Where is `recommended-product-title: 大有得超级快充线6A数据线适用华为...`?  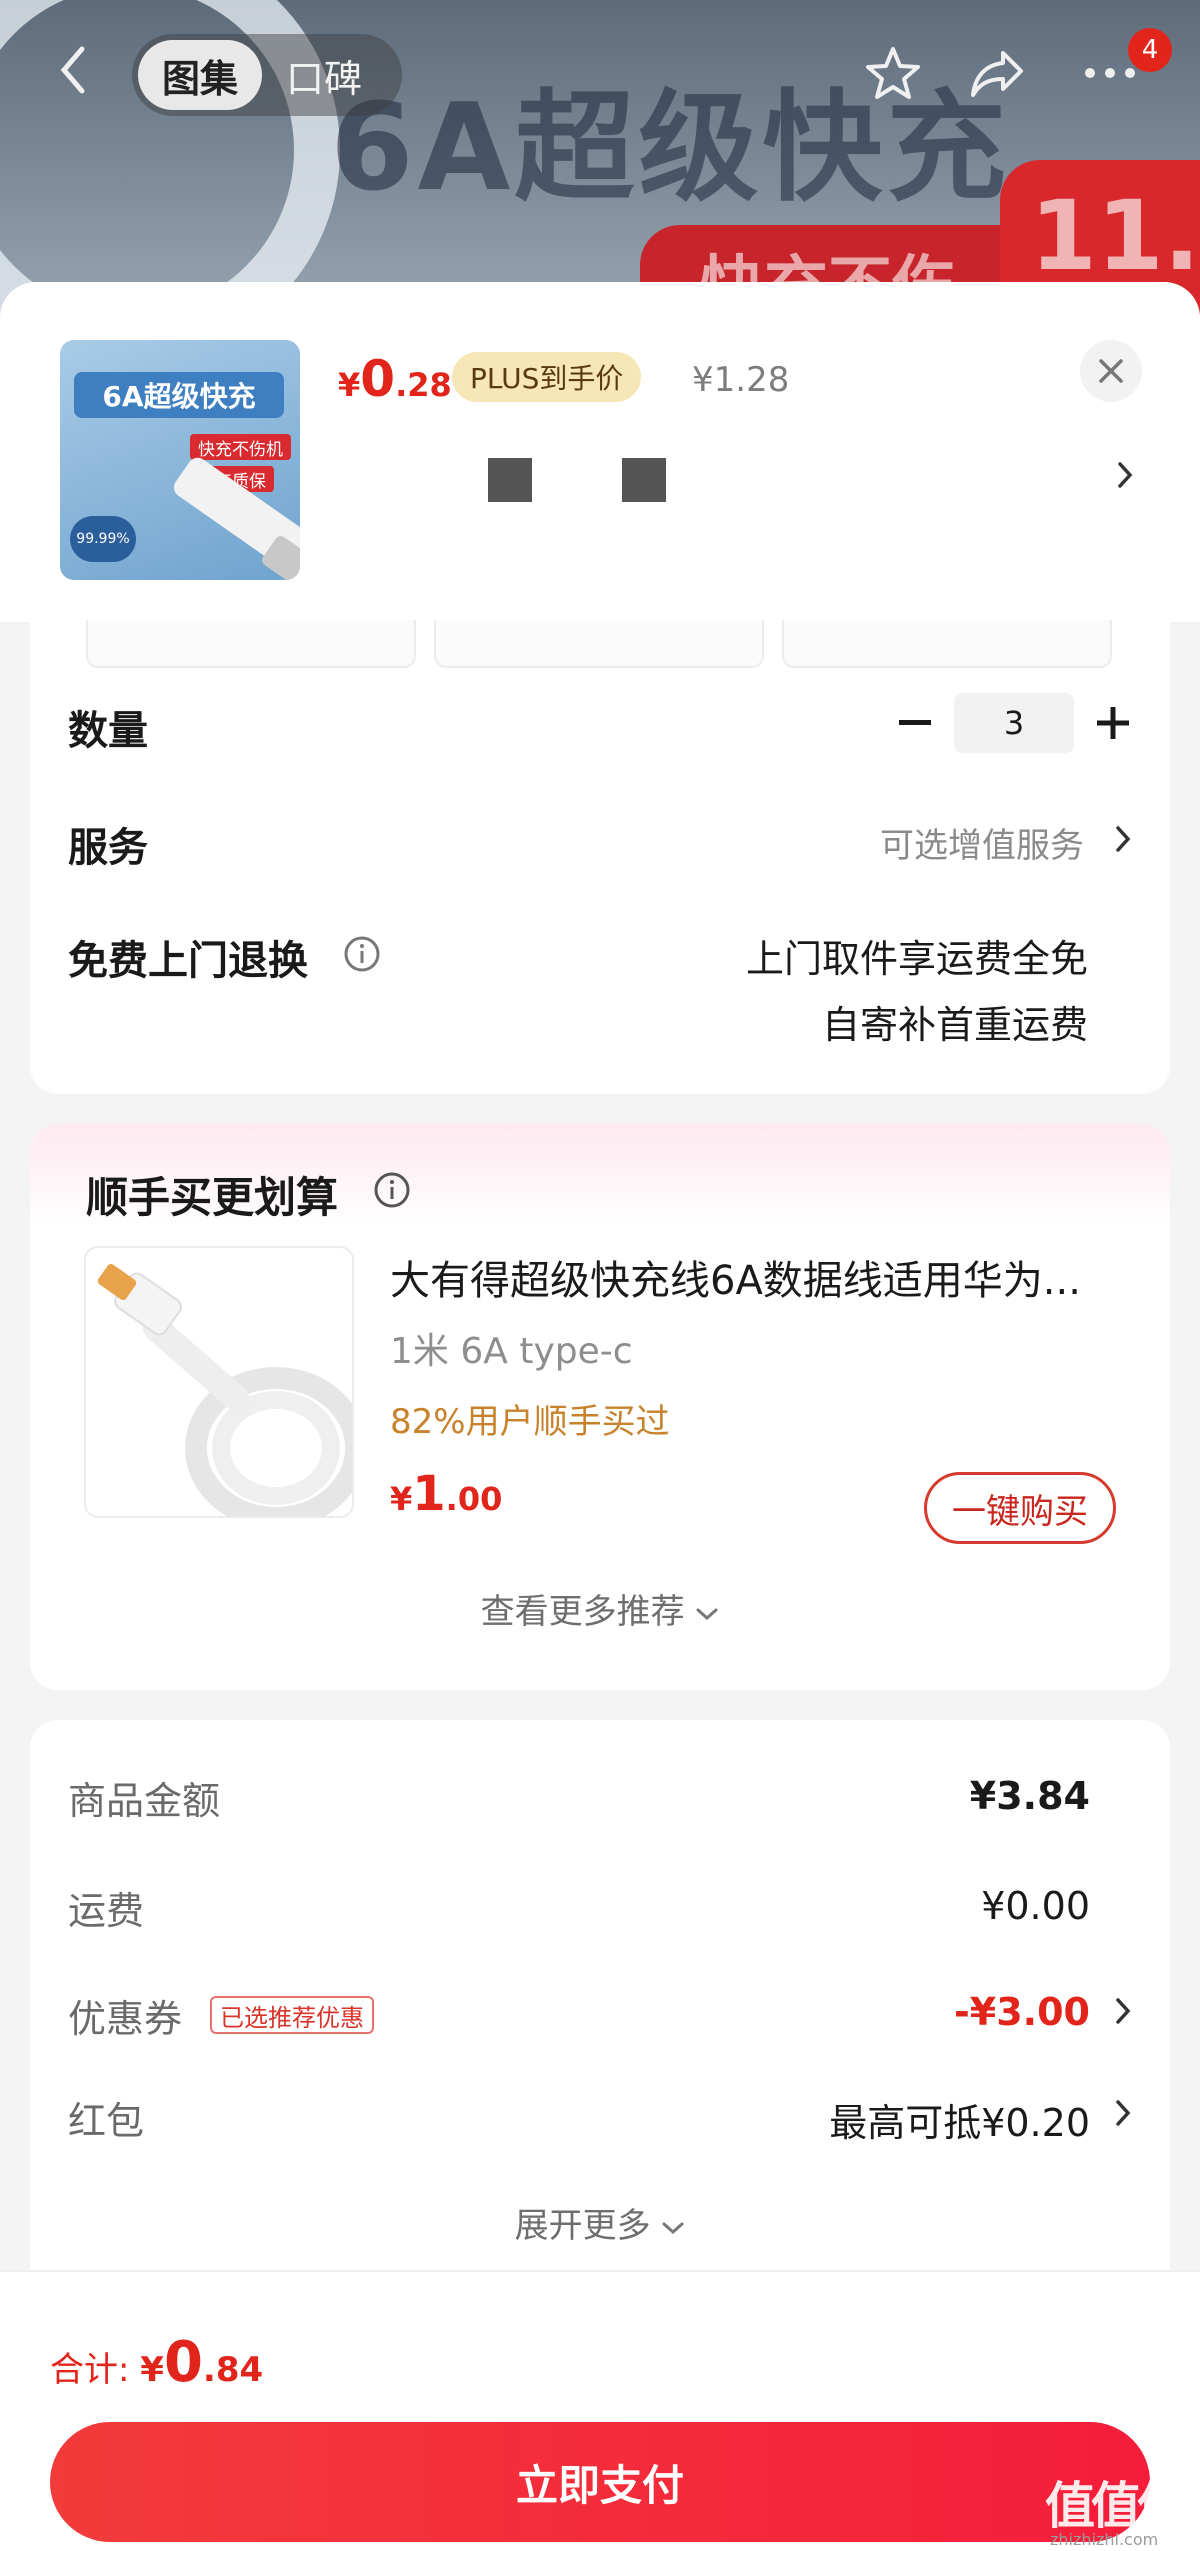
recommended-product-title: 大有得超级快充线6A数据线适用华为... is located at coordinates (770, 1277).